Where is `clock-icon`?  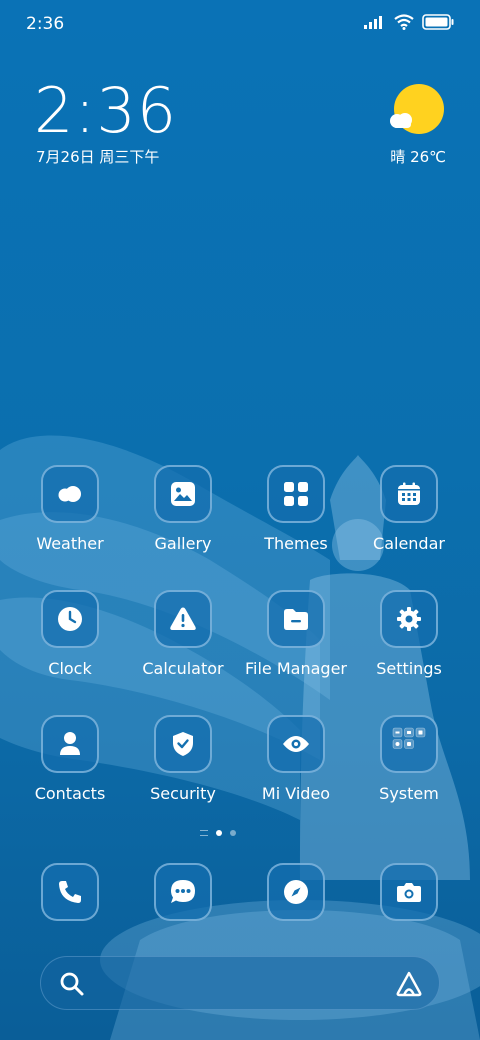 clock-icon is located at coordinates (70, 619).